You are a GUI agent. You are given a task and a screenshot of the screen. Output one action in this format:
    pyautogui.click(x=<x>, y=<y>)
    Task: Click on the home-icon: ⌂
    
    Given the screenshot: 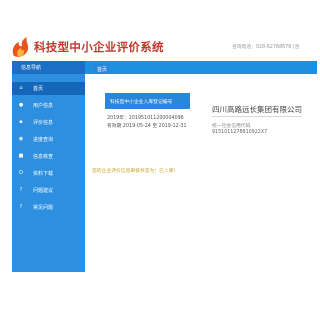 What is the action you would take?
    pyautogui.click(x=21, y=88)
    